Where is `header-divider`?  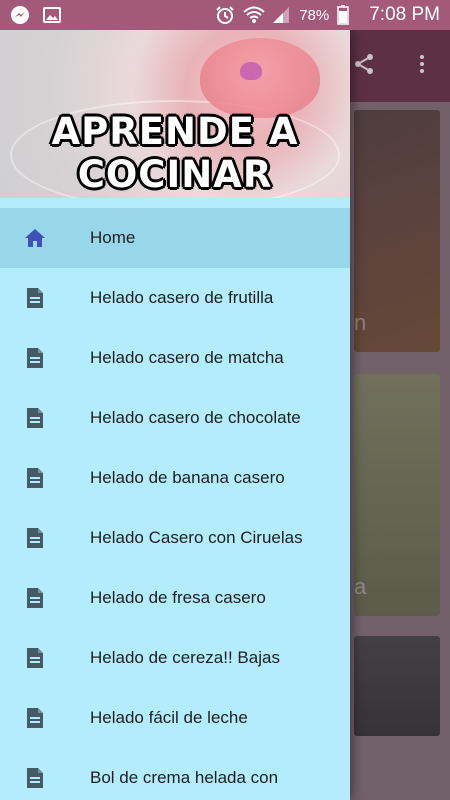
header-divider is located at coordinates (175, 203).